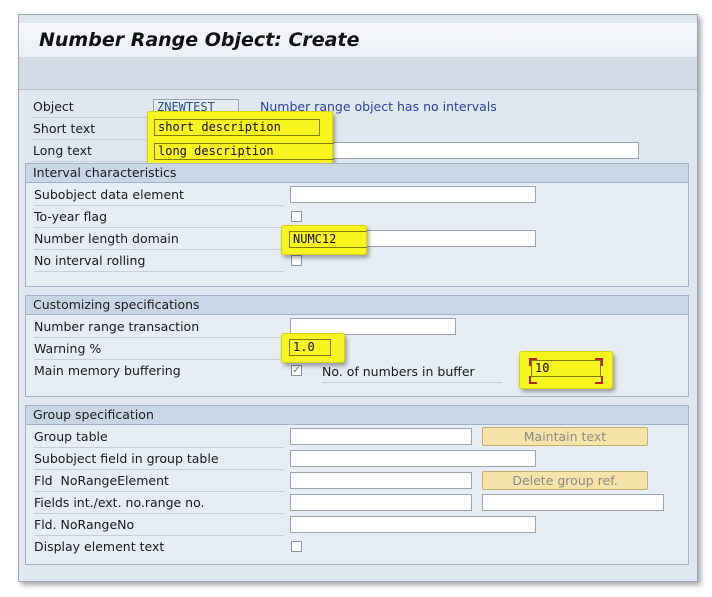 This screenshot has height=597, width=712. What do you see at coordinates (381, 502) in the screenshot?
I see `fields-int-field` at bounding box center [381, 502].